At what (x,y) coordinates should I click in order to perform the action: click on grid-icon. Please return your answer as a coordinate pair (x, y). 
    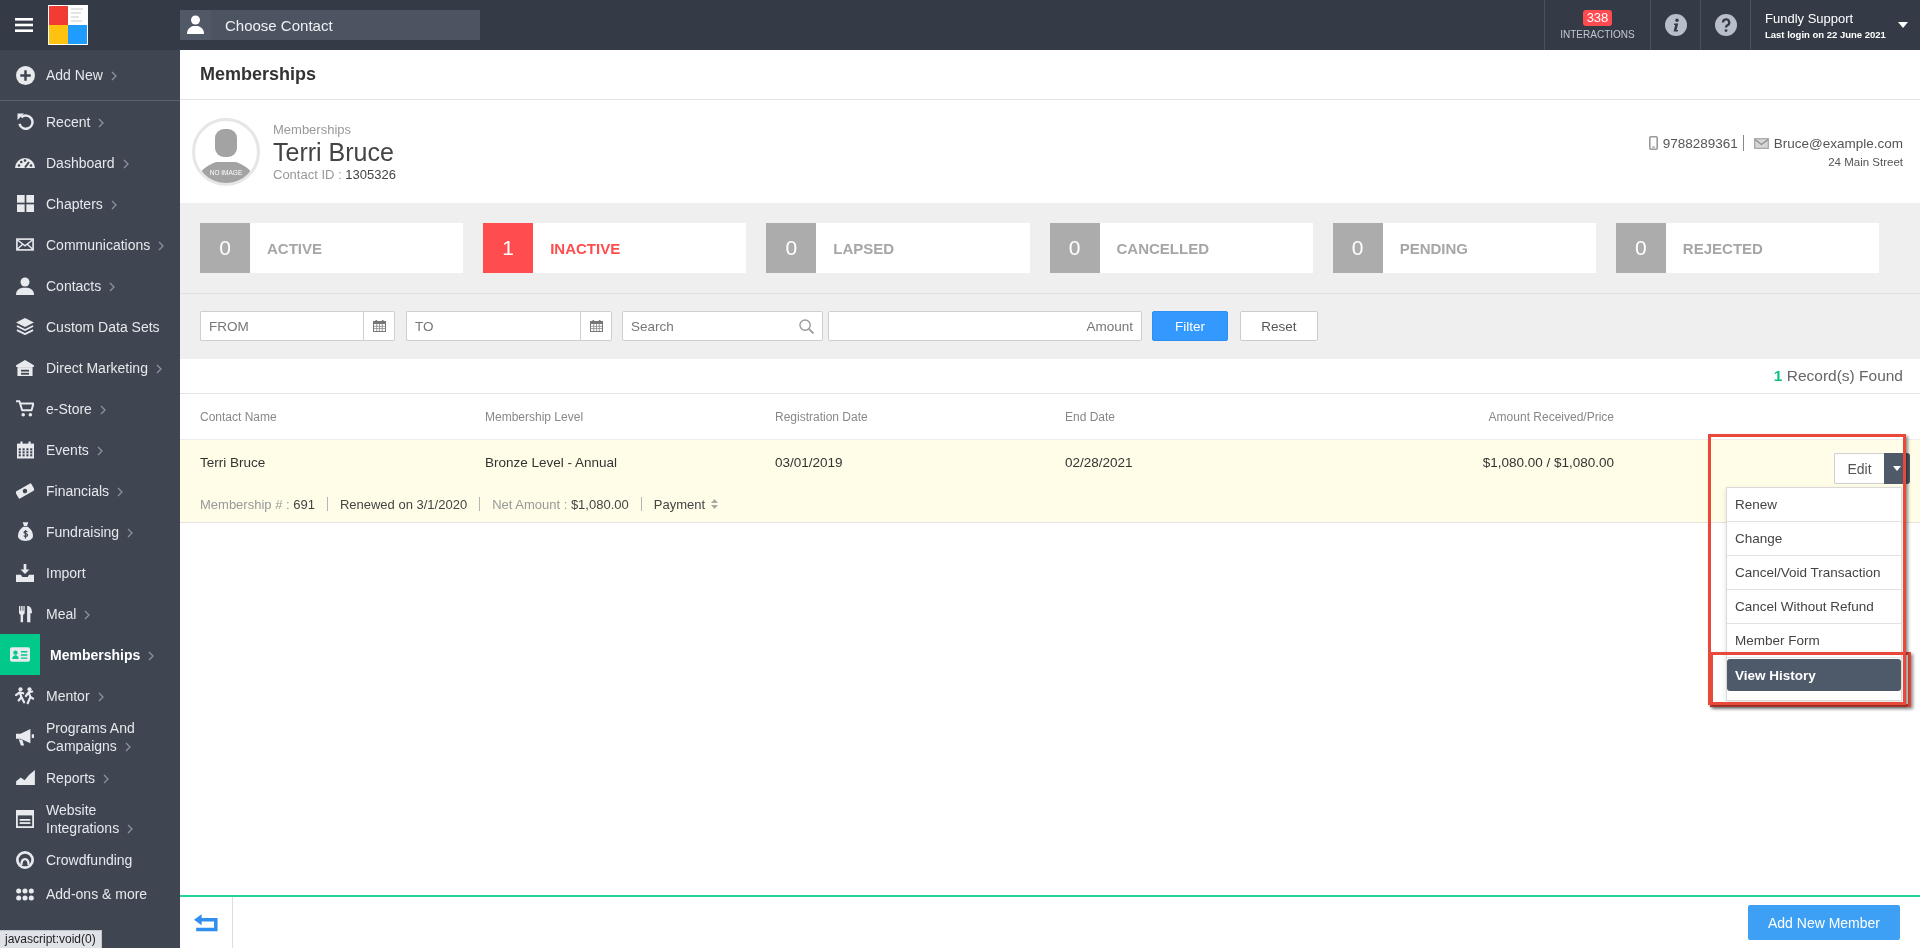
    Looking at the image, I should click on (25, 203).